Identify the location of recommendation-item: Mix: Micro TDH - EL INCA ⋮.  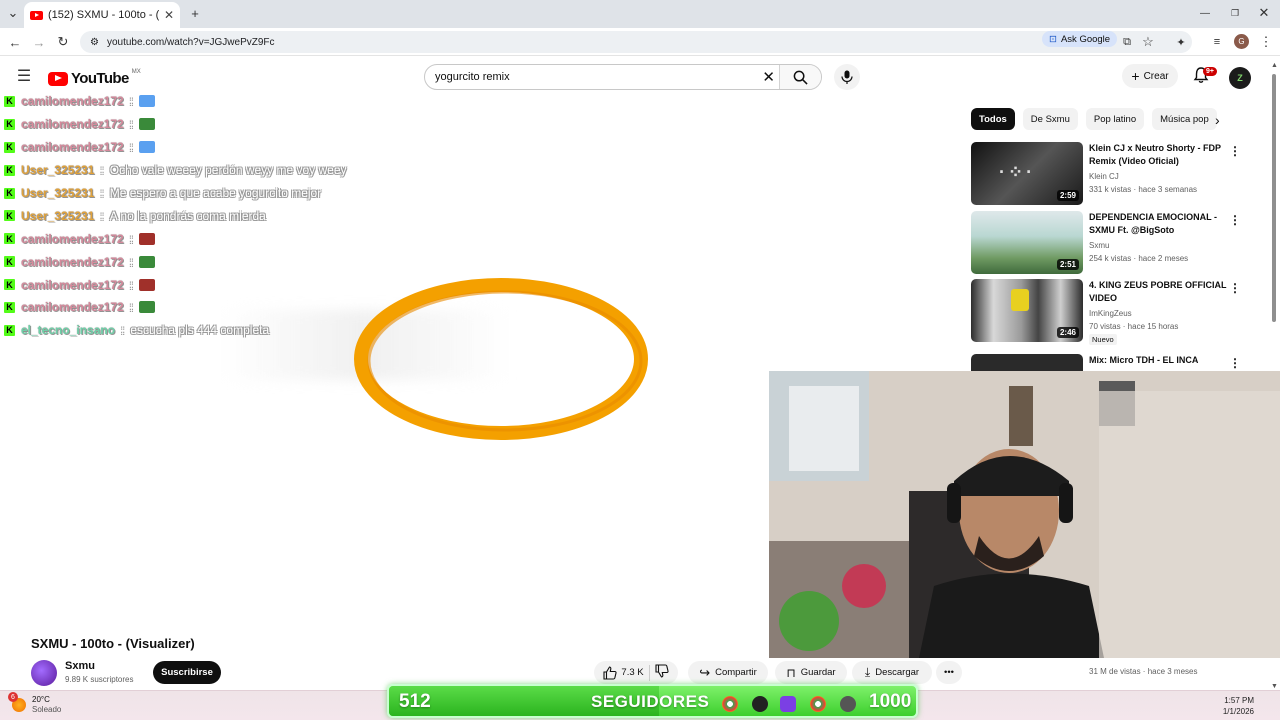
(1113, 362).